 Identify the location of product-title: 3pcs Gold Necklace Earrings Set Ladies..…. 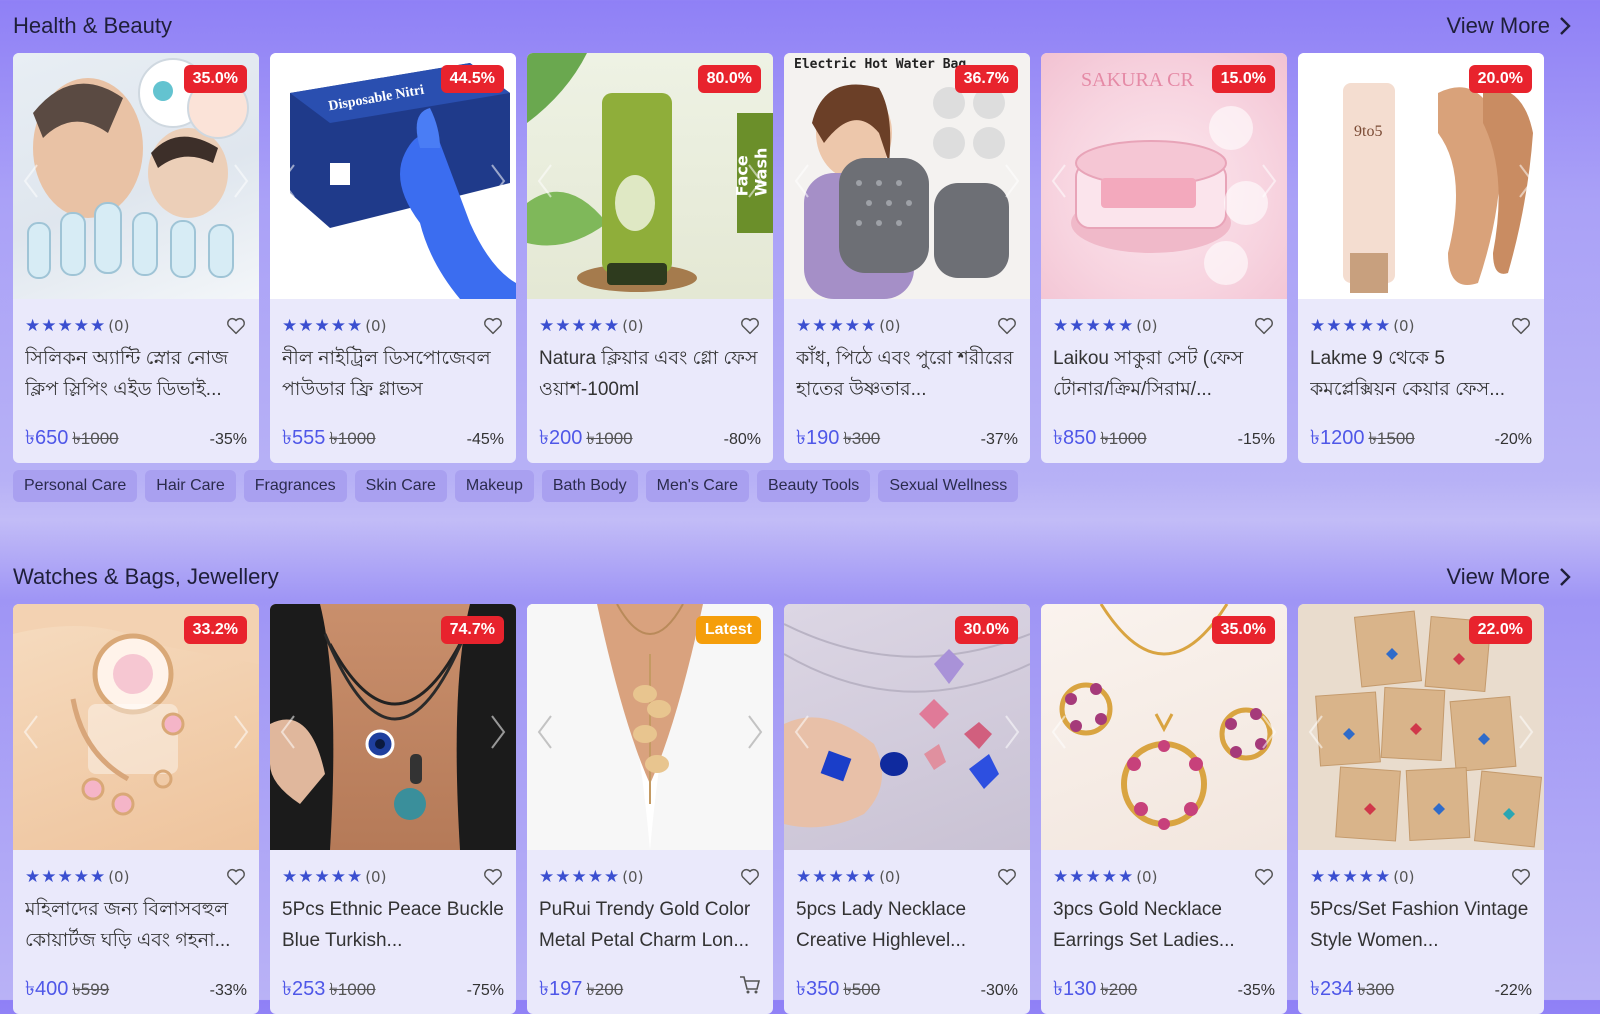
(1164, 925).